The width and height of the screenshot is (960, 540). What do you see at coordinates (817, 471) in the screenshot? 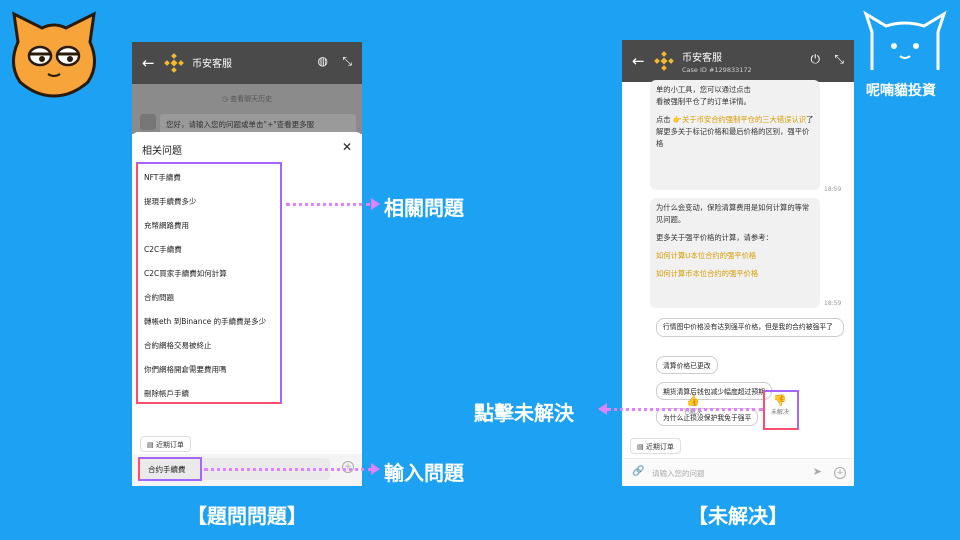
I see `send-icon: ➤` at bounding box center [817, 471].